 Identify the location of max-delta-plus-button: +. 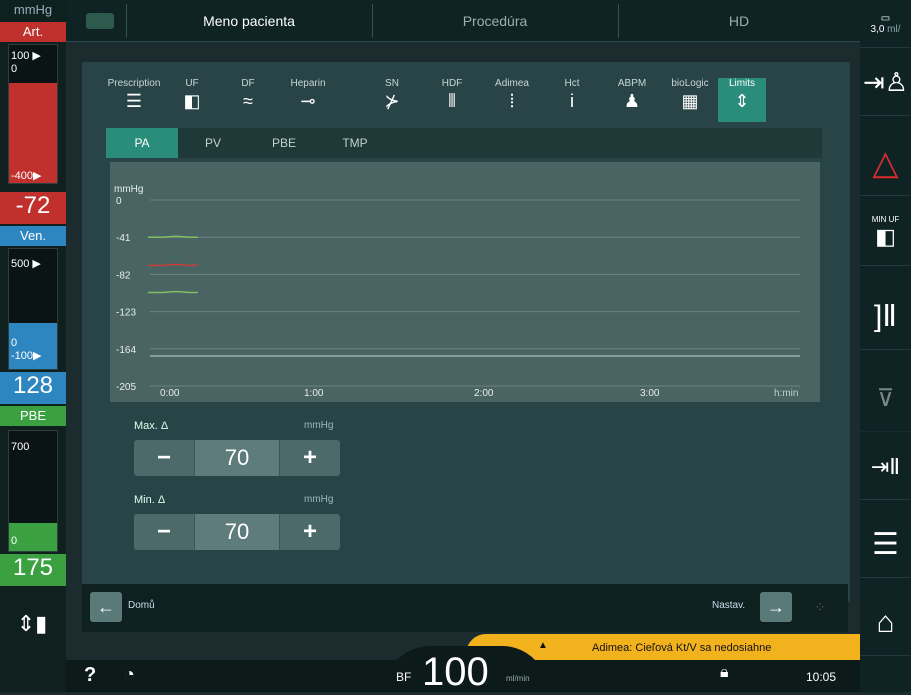
(310, 458).